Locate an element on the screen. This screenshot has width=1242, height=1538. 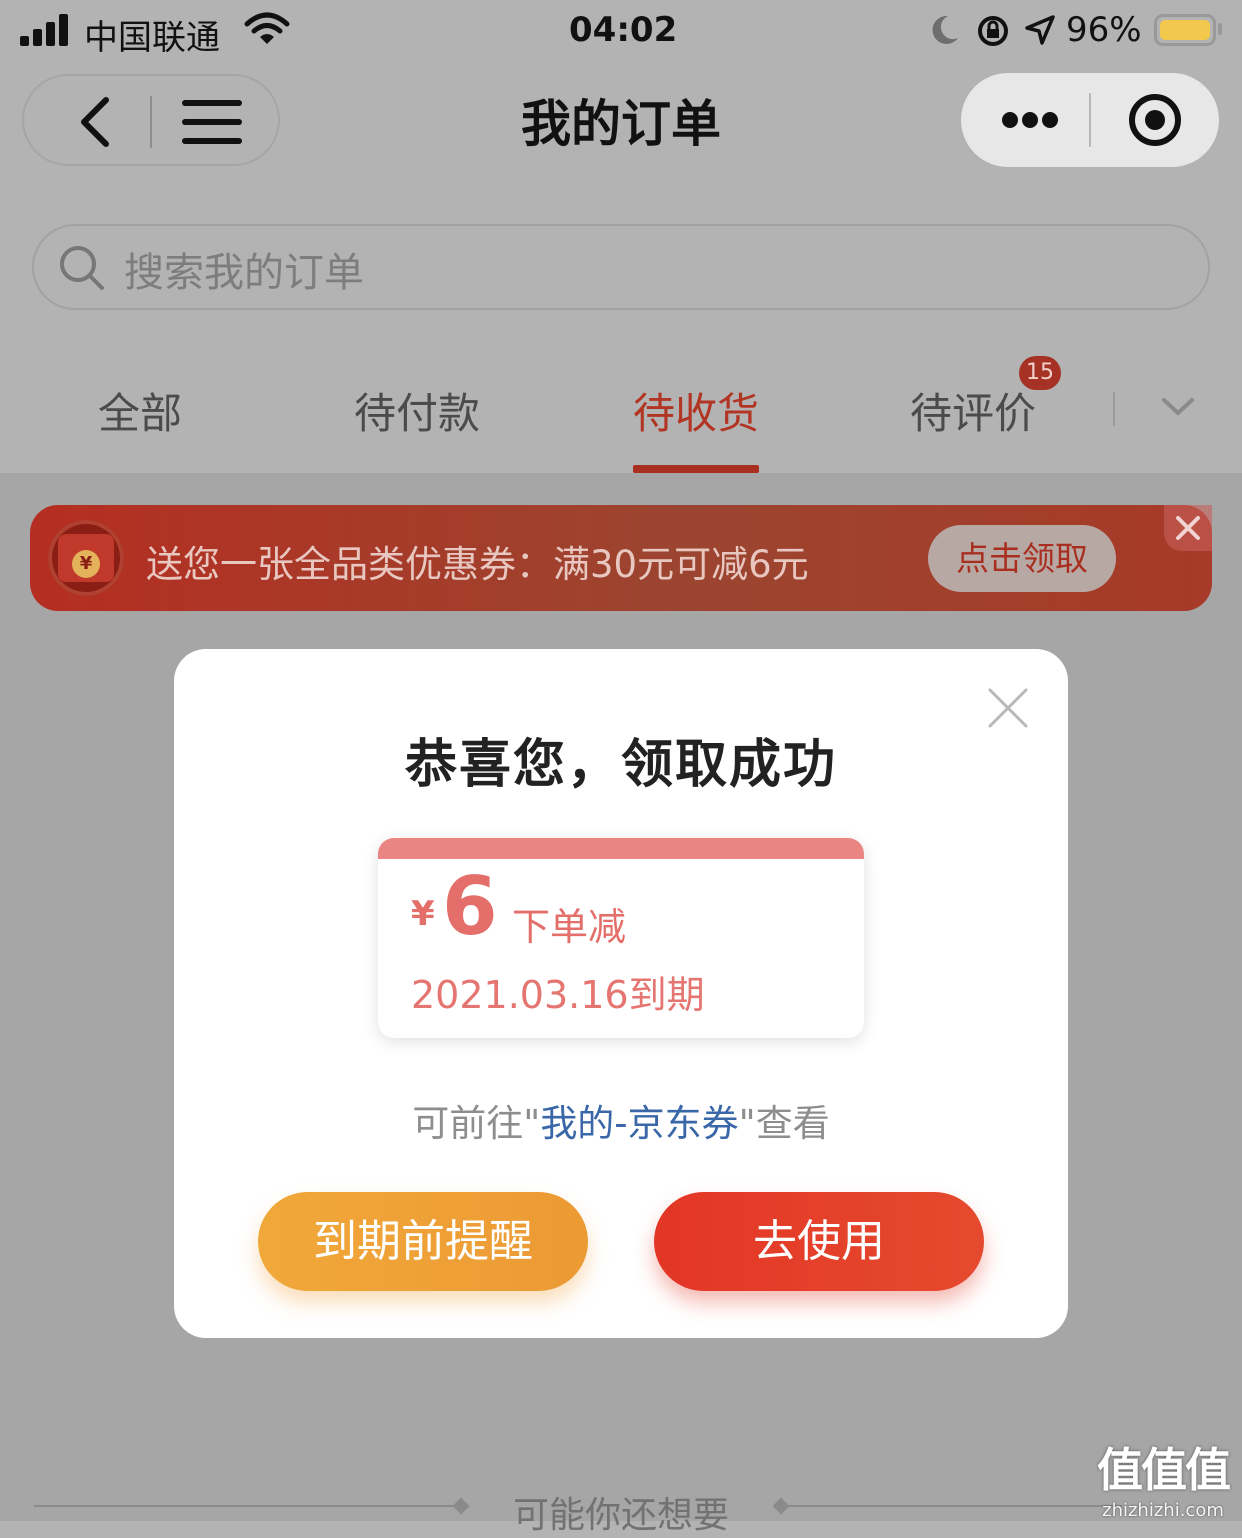
coupon-amount: 6 is located at coordinates (470, 906).